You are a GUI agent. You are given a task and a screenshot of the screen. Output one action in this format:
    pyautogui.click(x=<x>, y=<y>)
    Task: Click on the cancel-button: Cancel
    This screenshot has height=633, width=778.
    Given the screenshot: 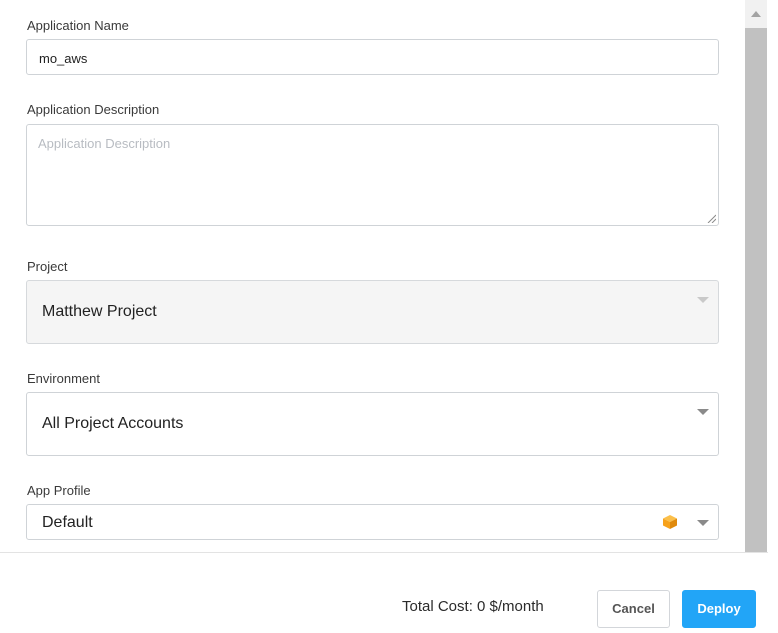 What is the action you would take?
    pyautogui.click(x=633, y=609)
    